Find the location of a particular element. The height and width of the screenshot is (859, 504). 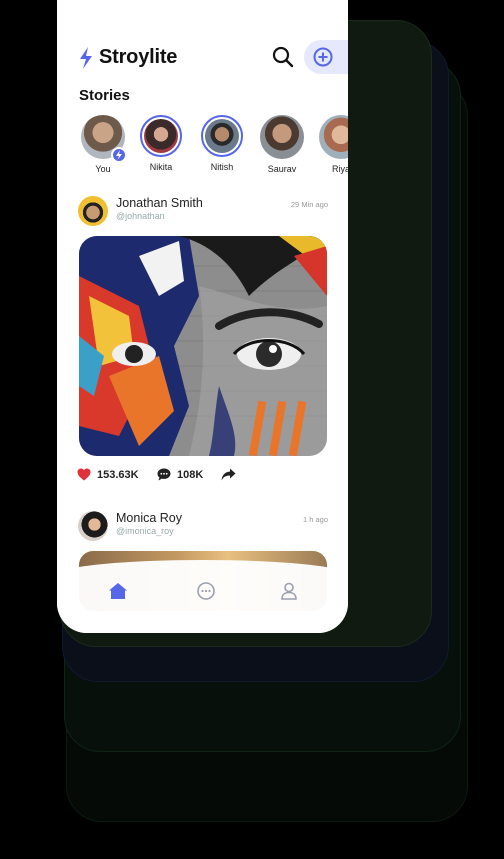

stories-heading: Stories is located at coordinates (104, 95).